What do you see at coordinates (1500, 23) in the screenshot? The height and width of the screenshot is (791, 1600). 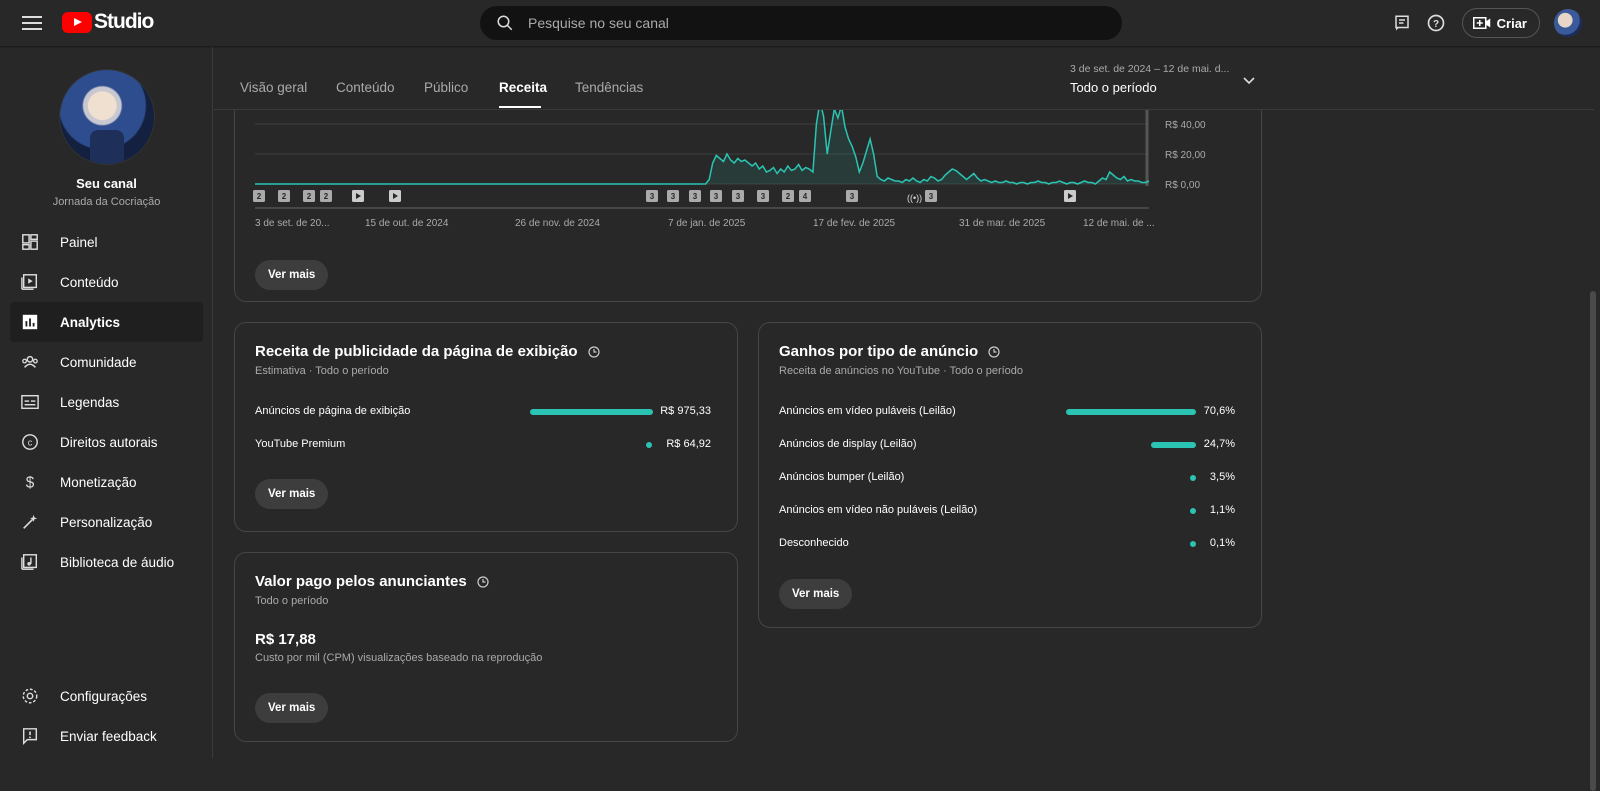 I see `create-button: Criar` at bounding box center [1500, 23].